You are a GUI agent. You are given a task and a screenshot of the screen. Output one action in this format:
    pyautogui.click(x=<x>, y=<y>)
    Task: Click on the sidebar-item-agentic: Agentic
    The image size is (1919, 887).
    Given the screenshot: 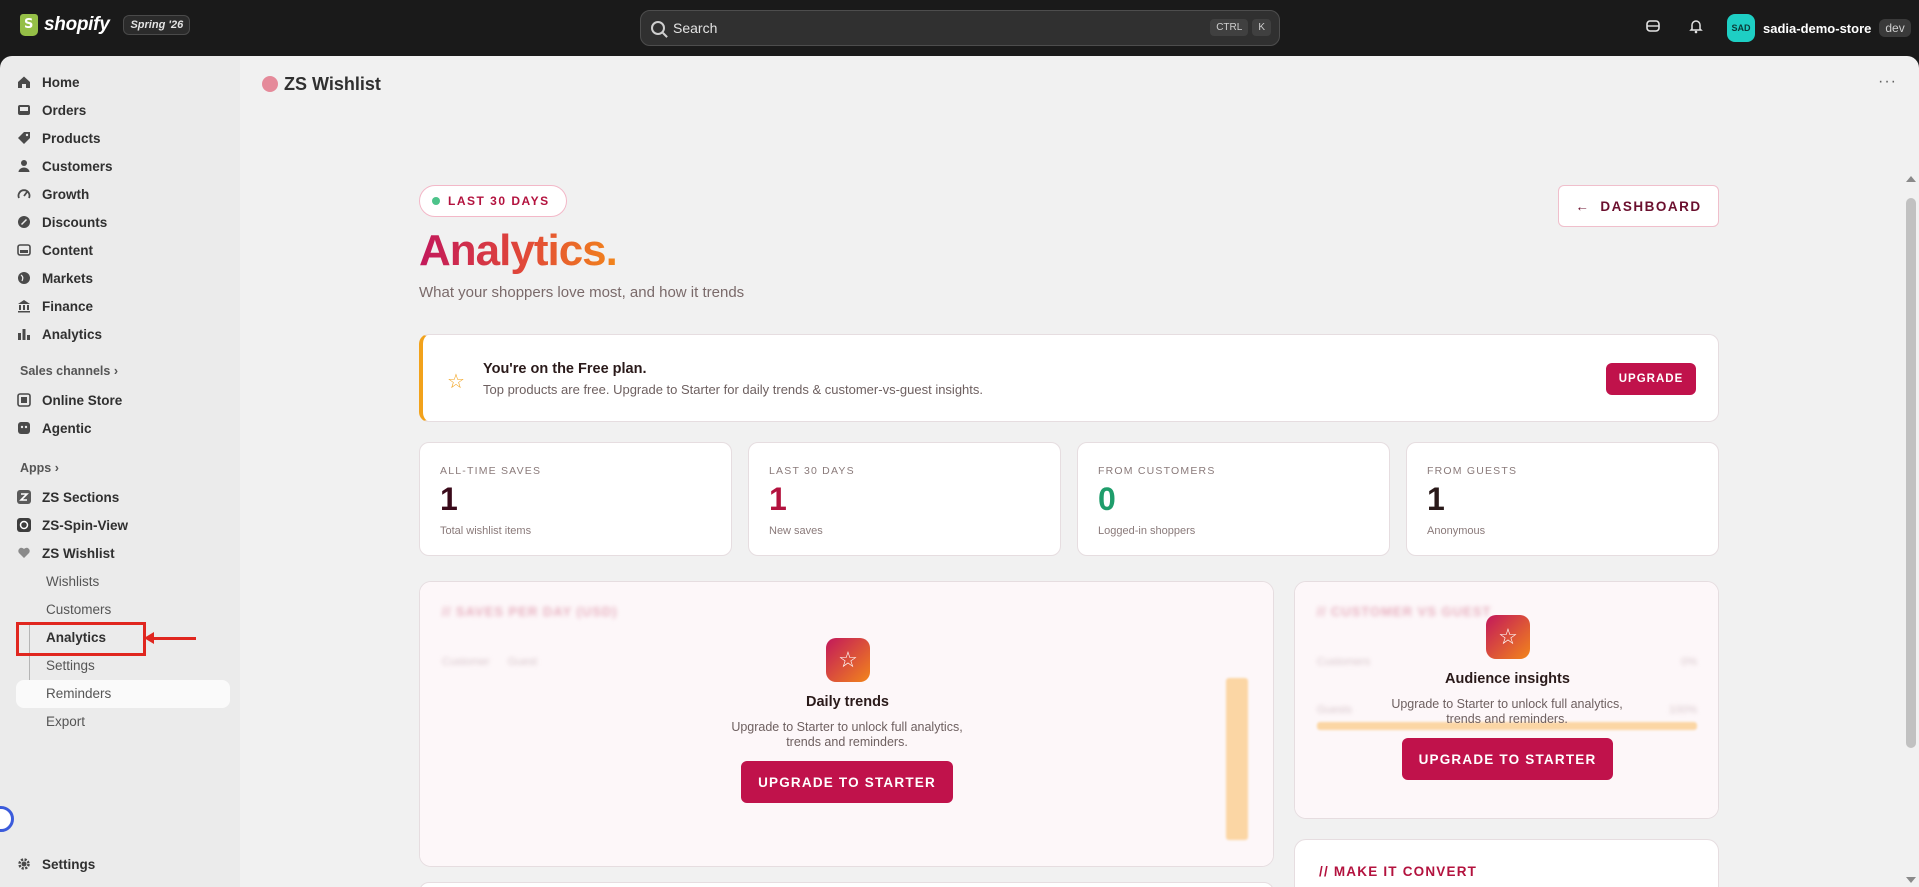 What is the action you would take?
    pyautogui.click(x=54, y=428)
    